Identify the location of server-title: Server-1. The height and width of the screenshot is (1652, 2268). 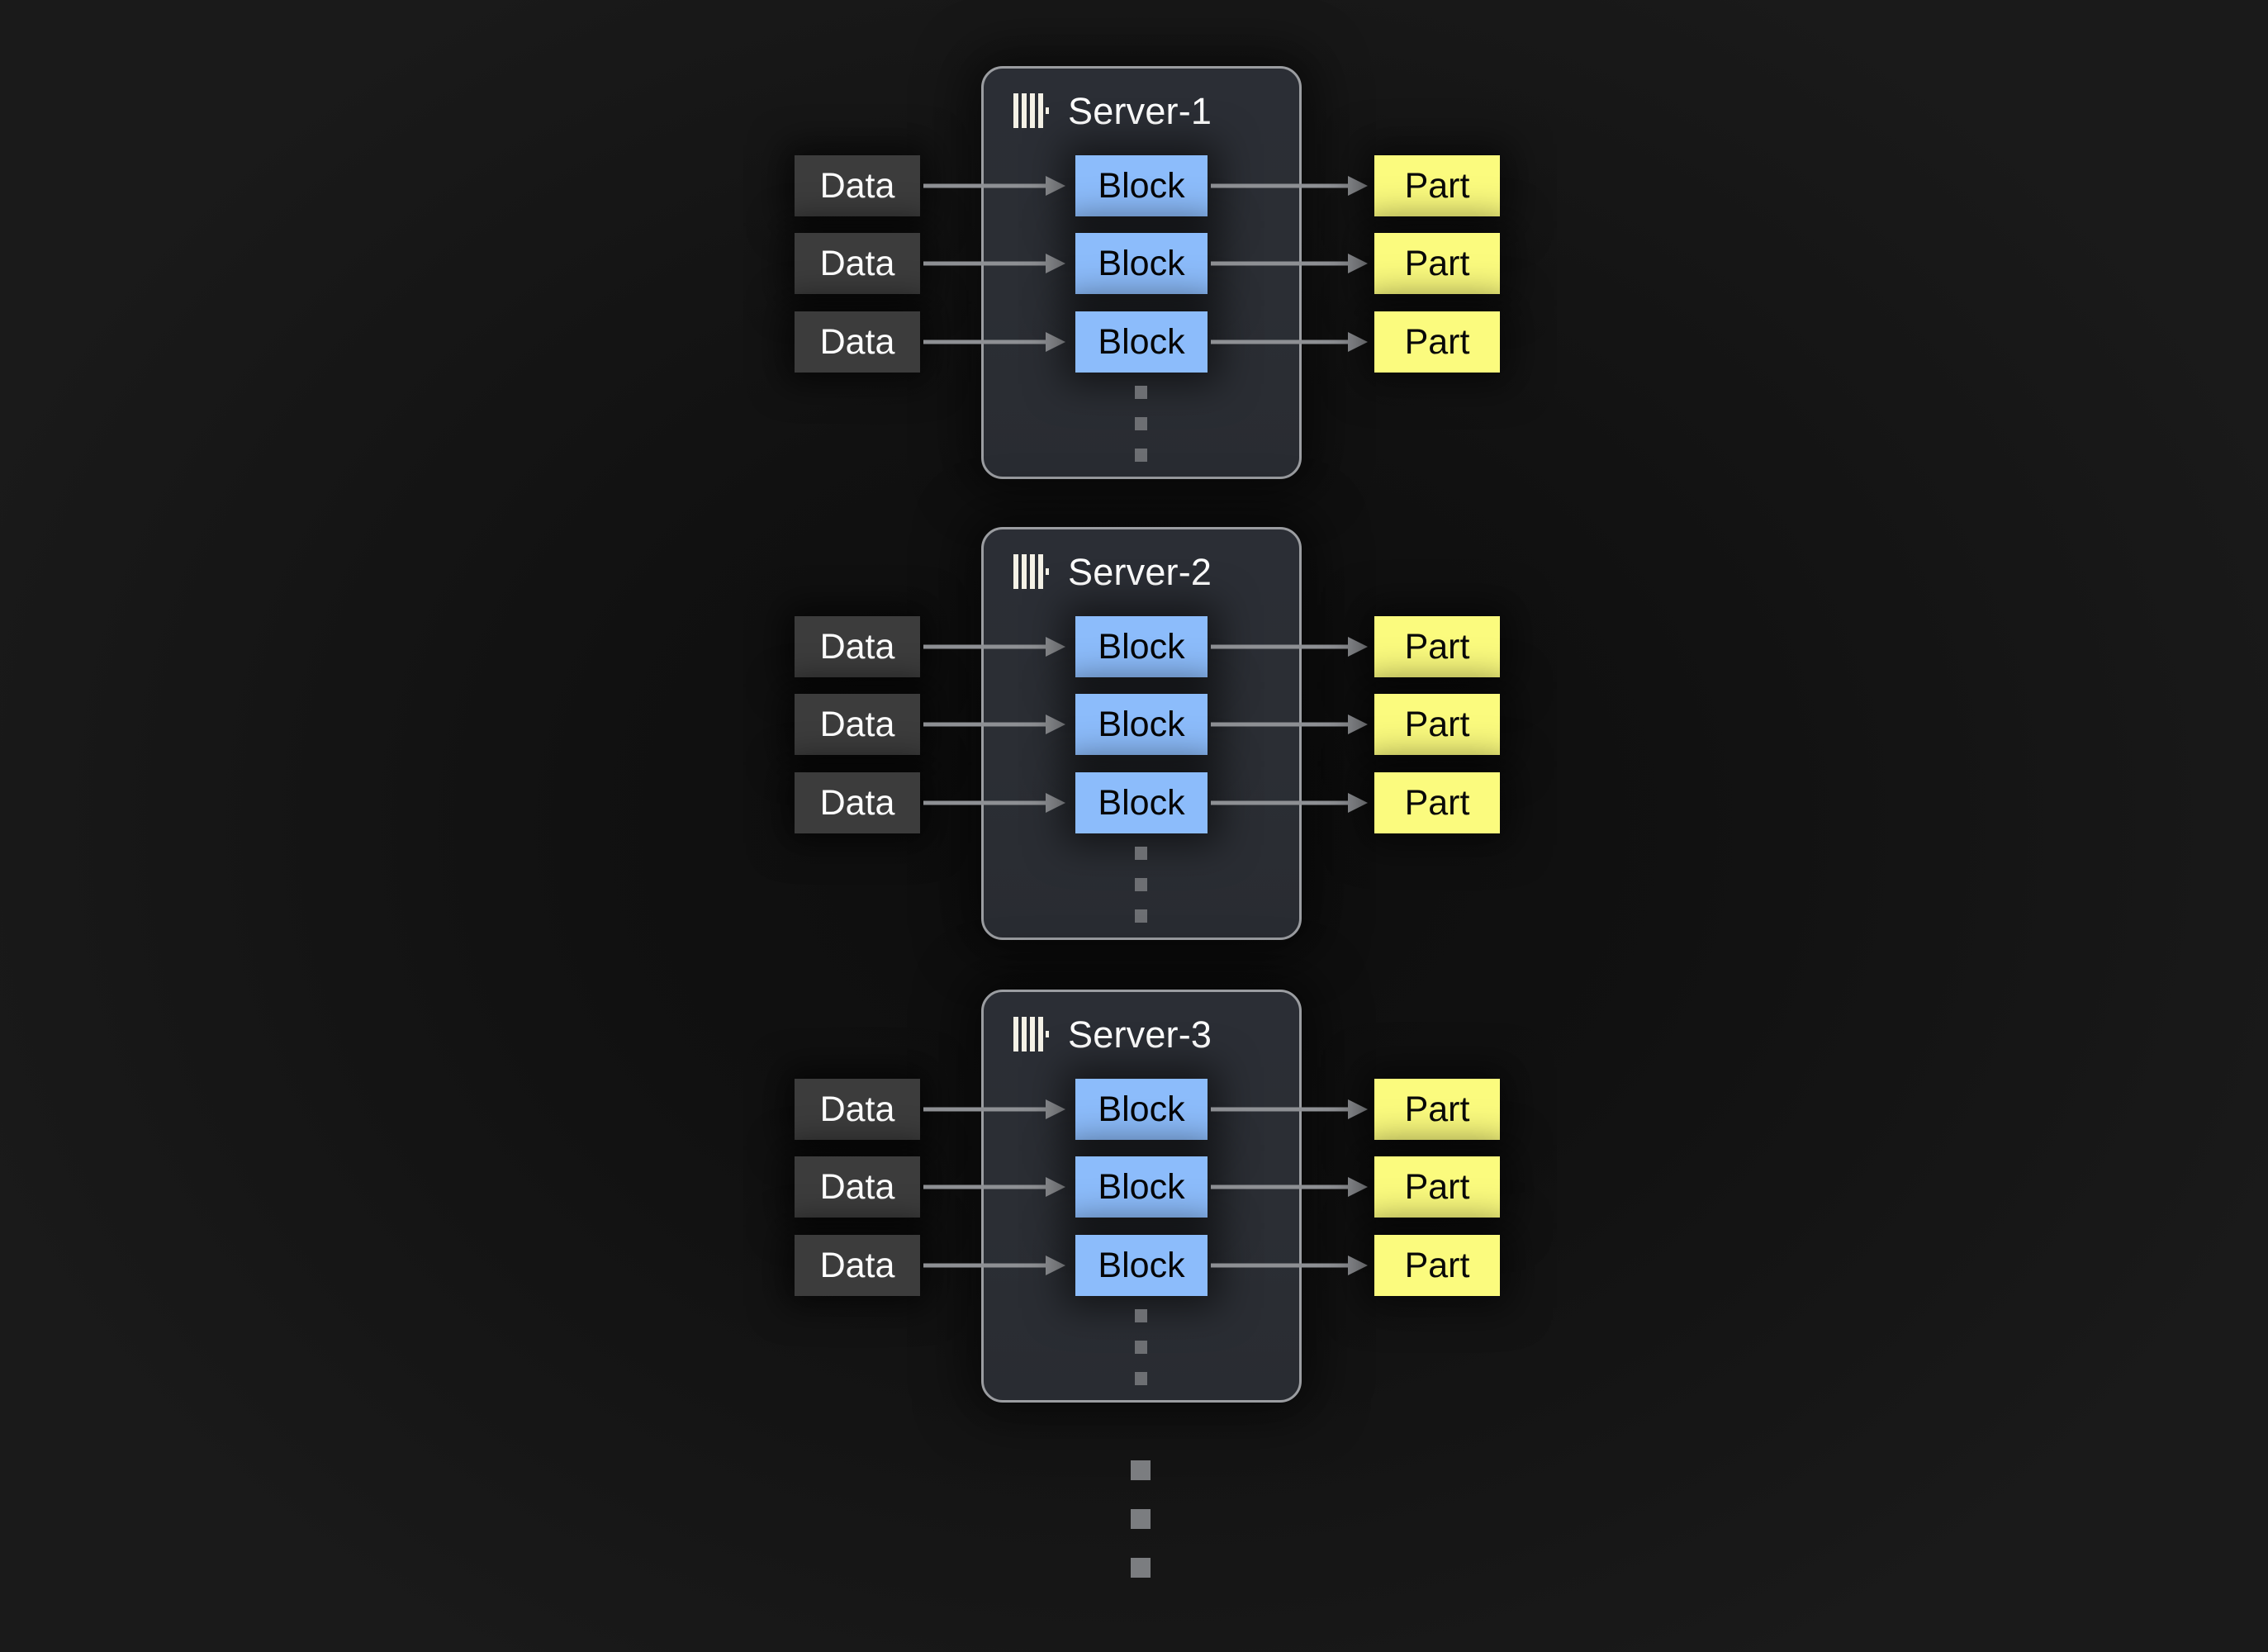
(1140, 110).